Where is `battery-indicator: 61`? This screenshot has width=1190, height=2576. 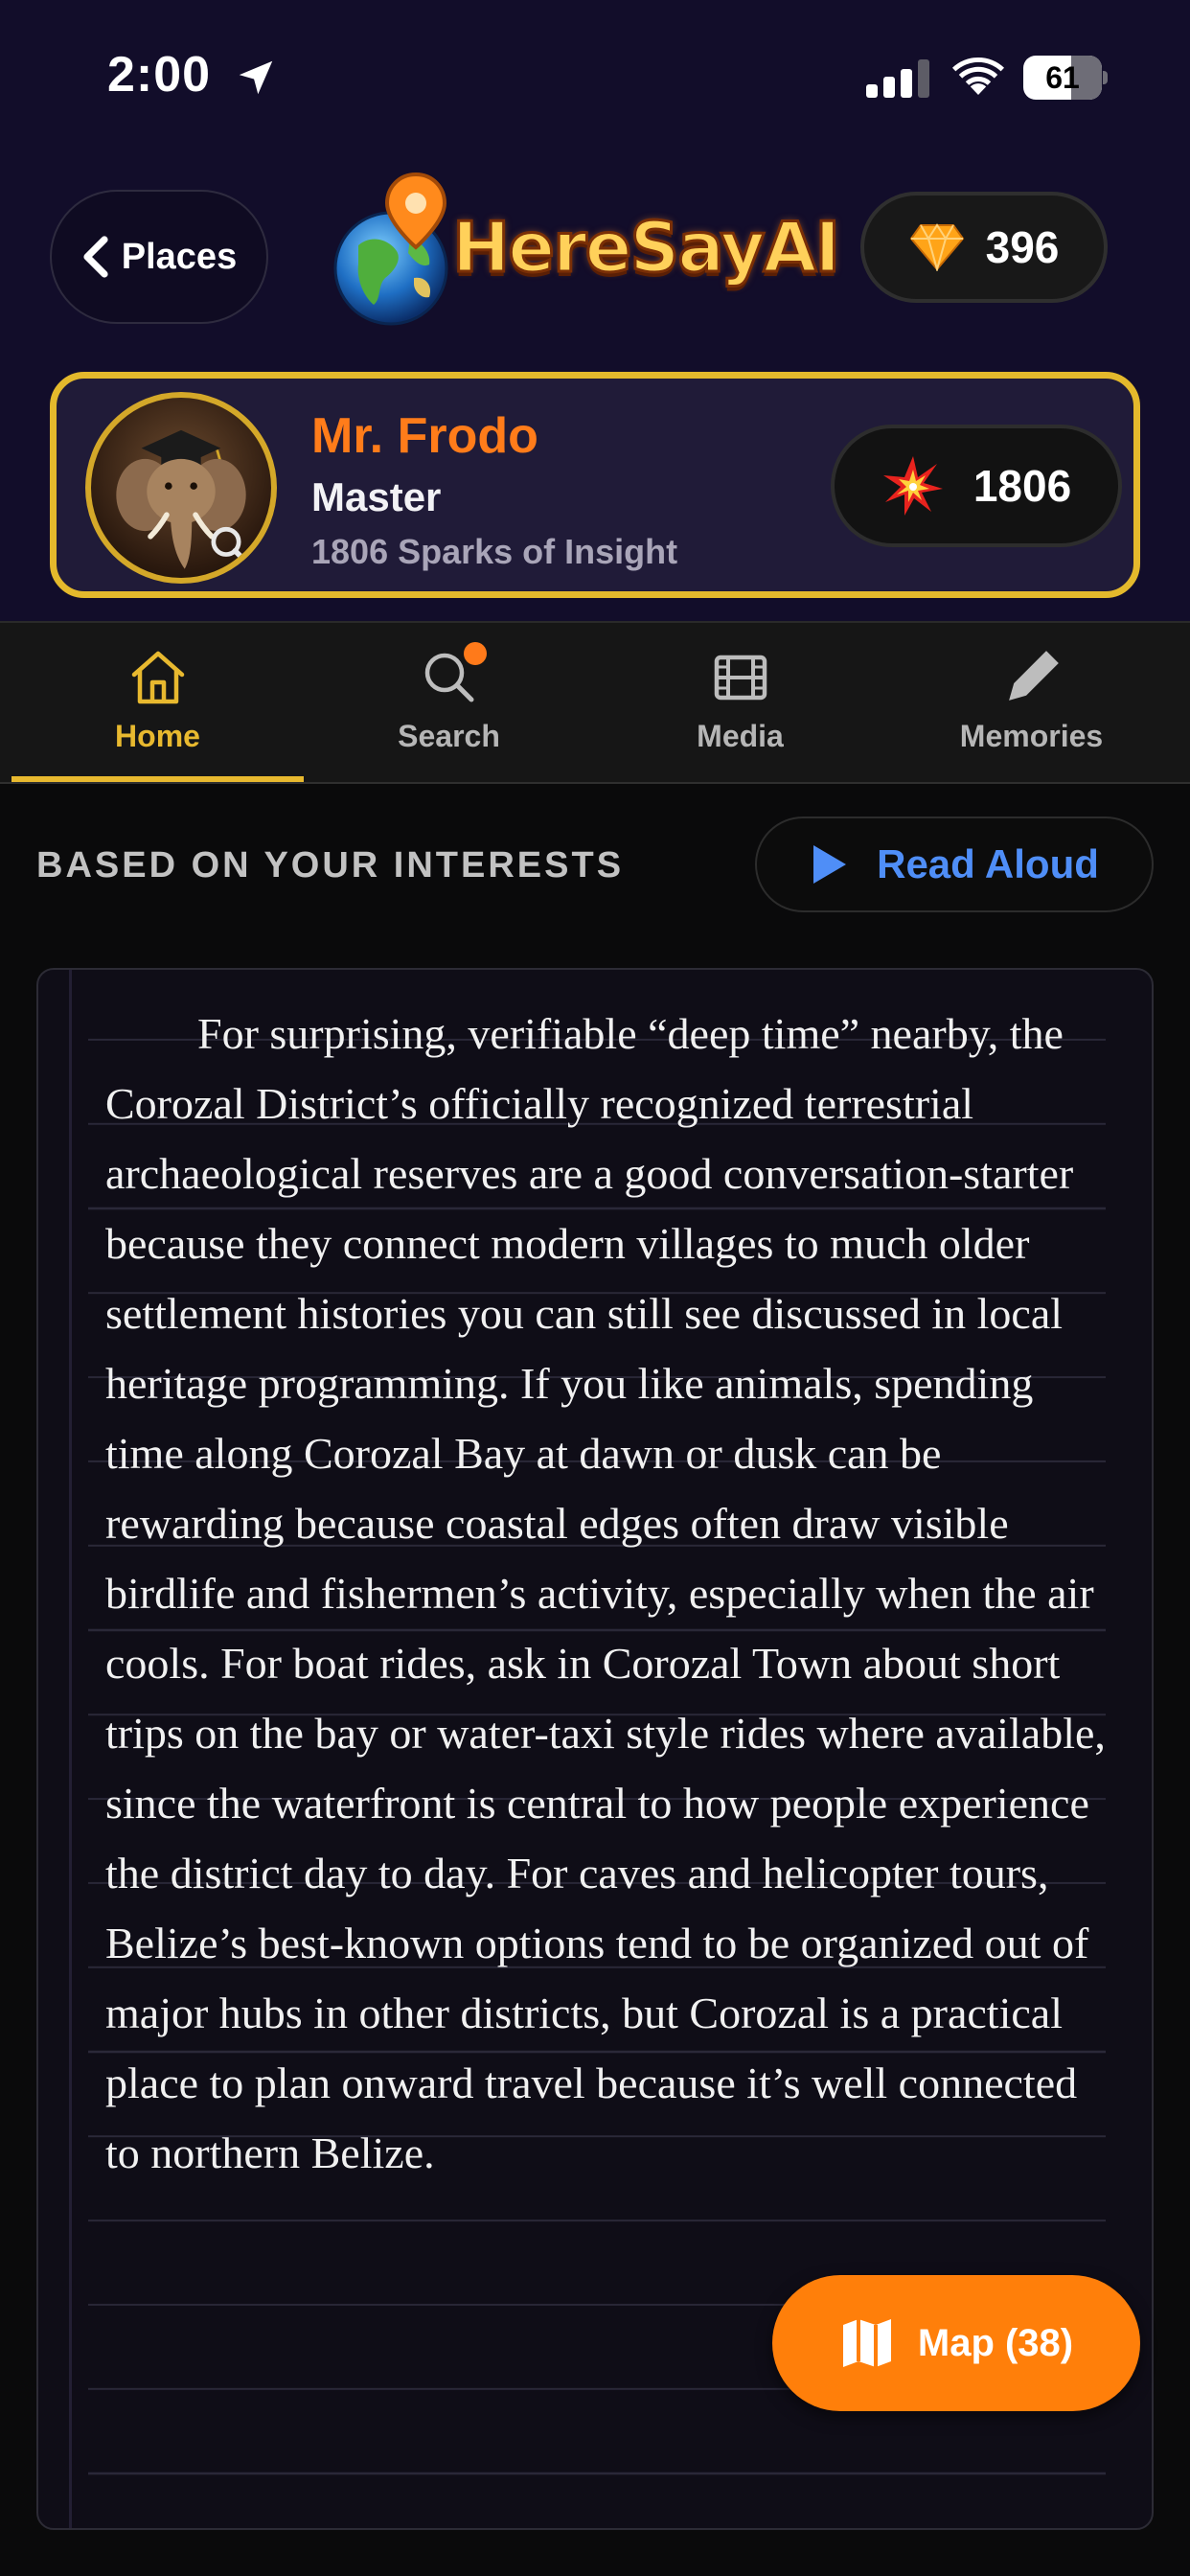 battery-indicator: 61 is located at coordinates (1066, 78).